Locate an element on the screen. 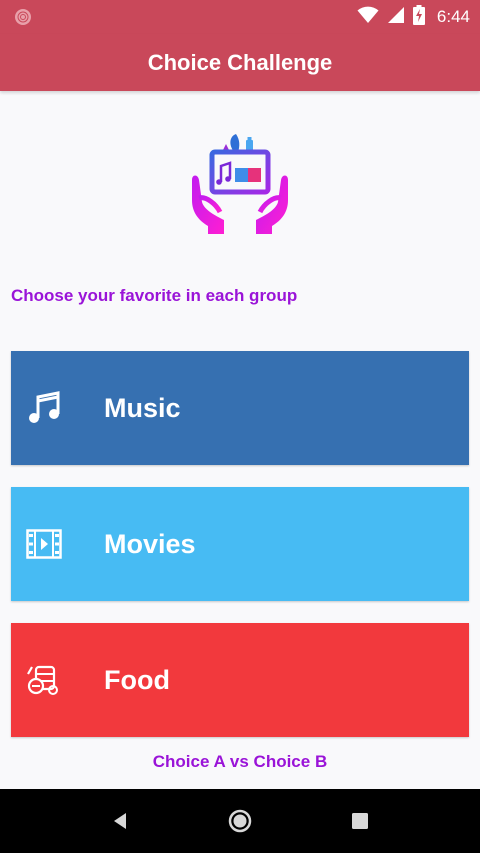 The image size is (480, 853). wifi-icon is located at coordinates (368, 17).